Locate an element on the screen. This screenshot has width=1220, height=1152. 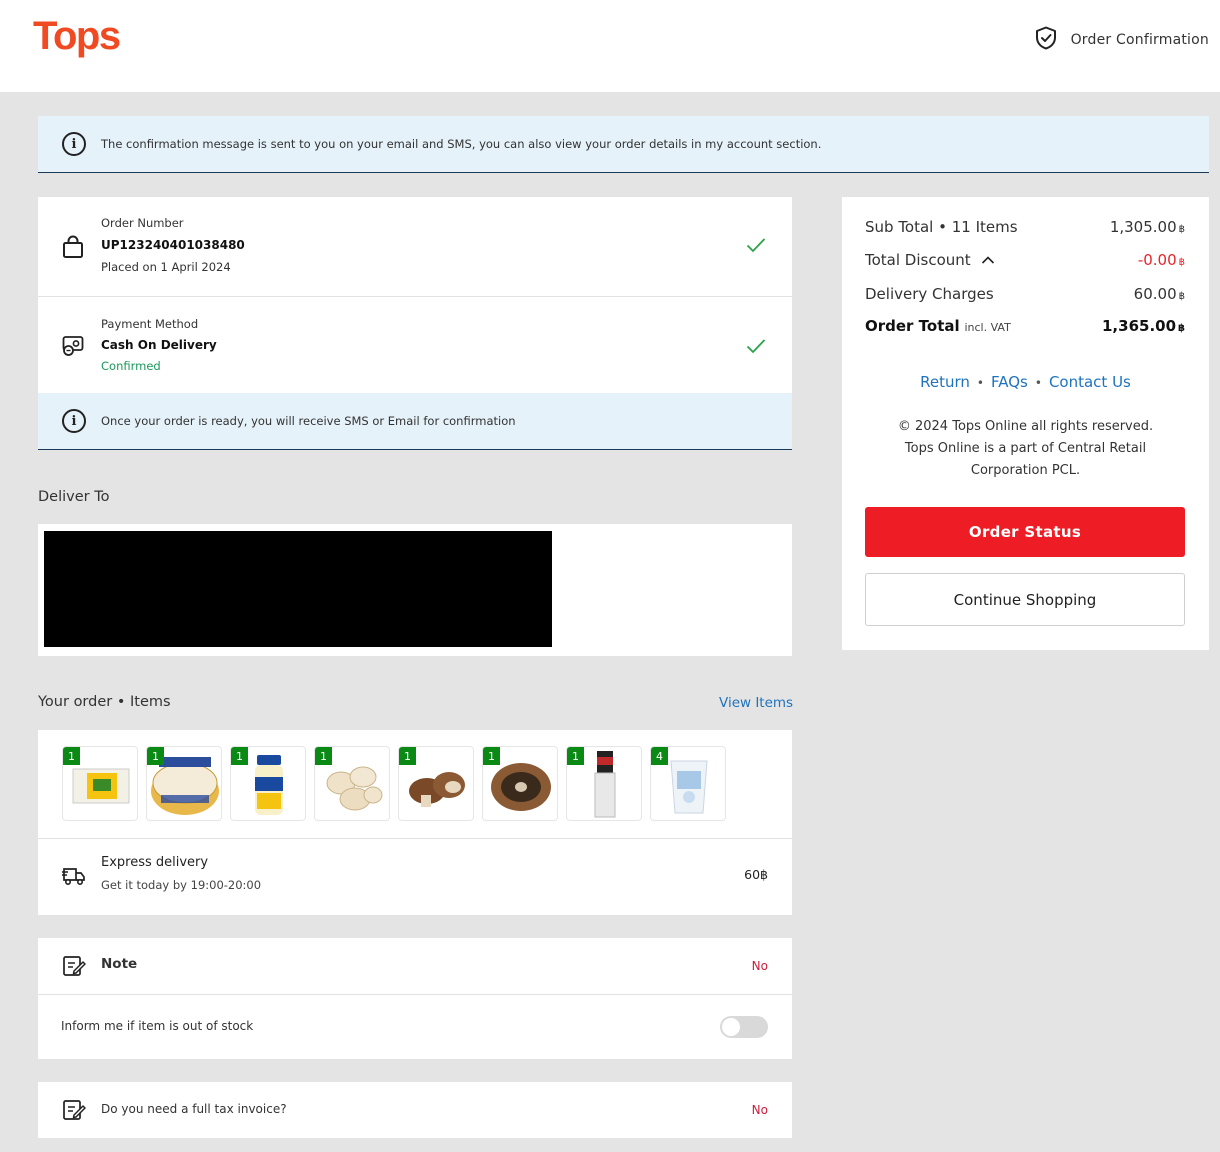
delivery-truck-icon is located at coordinates (74, 878).